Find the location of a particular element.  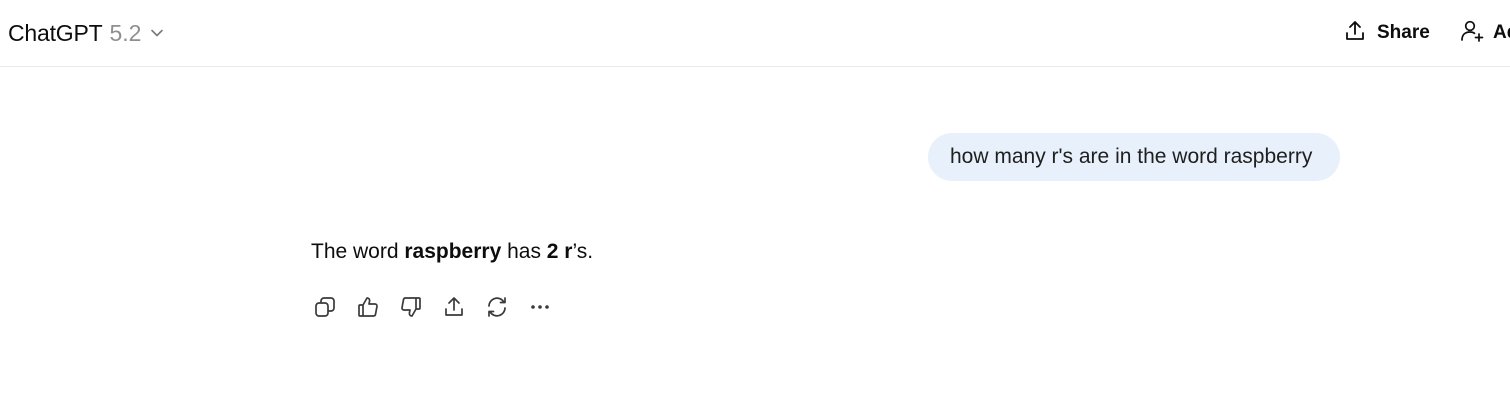

assistant-text-part3: ’s. is located at coordinates (583, 251).